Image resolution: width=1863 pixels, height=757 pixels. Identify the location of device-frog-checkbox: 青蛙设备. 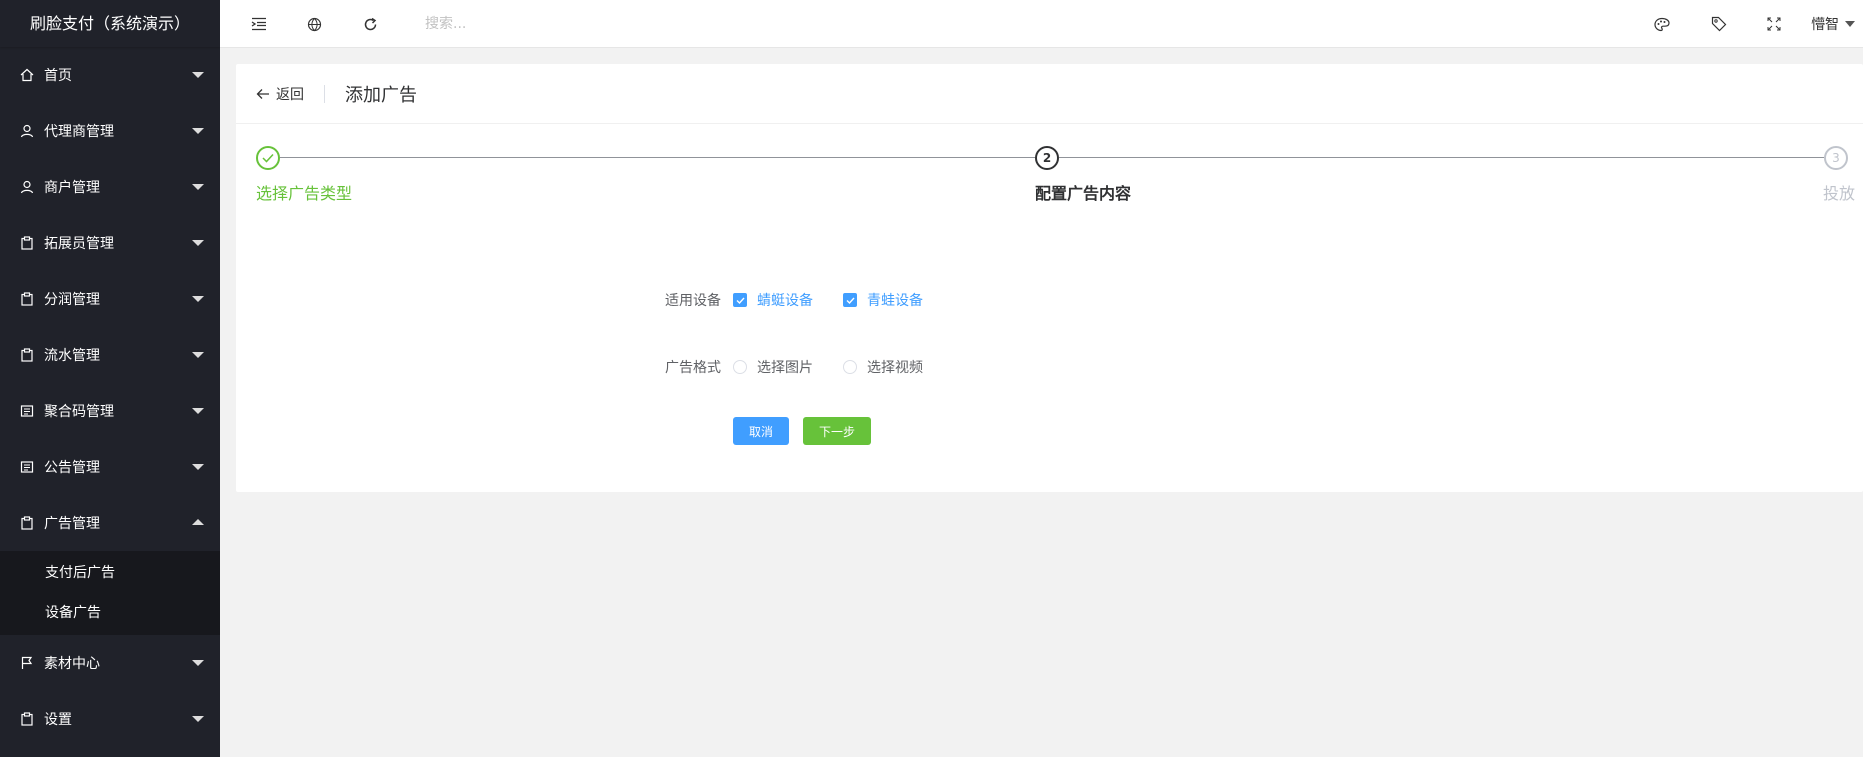
(883, 300).